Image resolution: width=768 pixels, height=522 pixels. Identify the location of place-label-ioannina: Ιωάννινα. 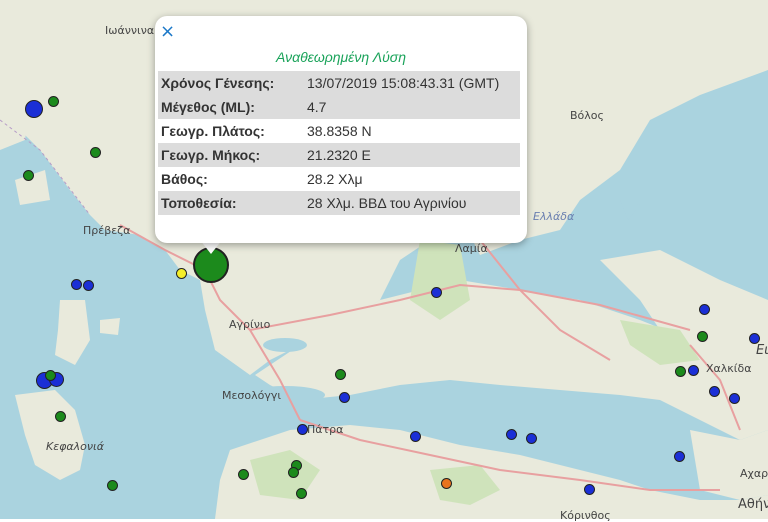
(130, 30).